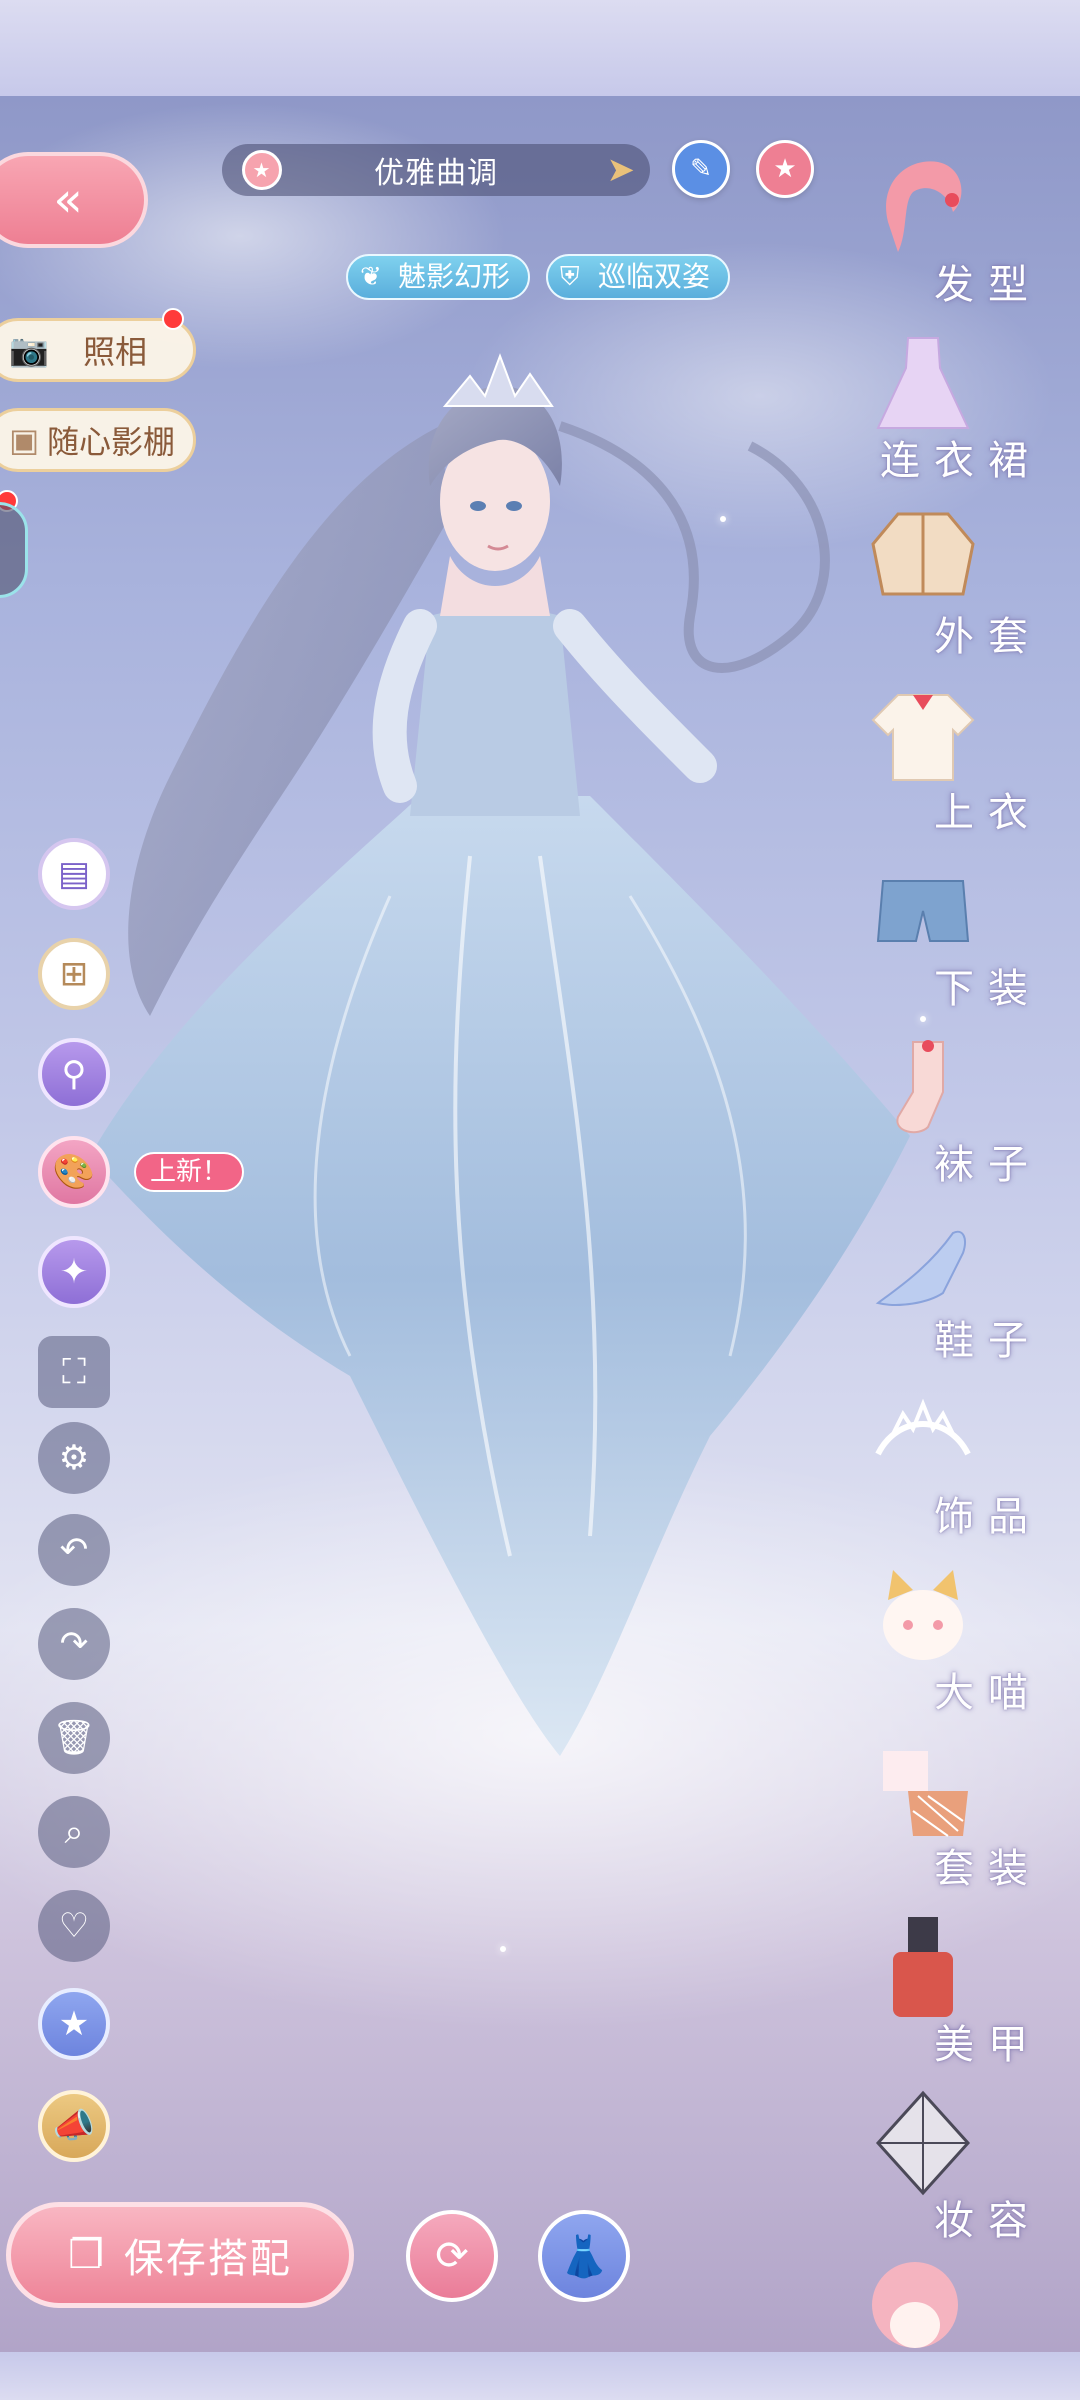 This screenshot has height=2400, width=1080. Describe the element at coordinates (923, 554) in the screenshot. I see `coat-icon` at that location.